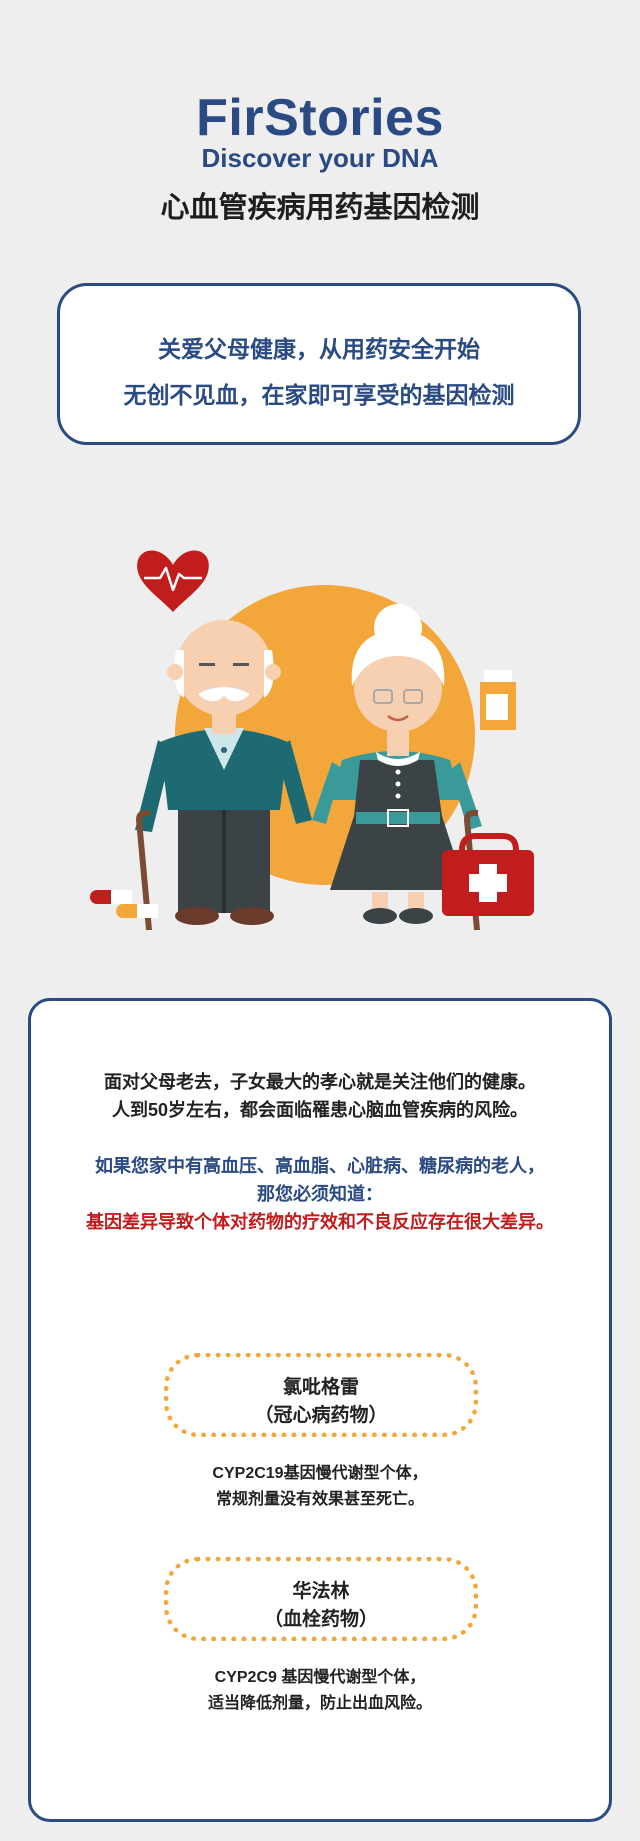 This screenshot has width=640, height=1841. Describe the element at coordinates (319, 1499) in the screenshot. I see `drug-note-line-2: 常规剂量没有效果甚至死亡。` at that location.